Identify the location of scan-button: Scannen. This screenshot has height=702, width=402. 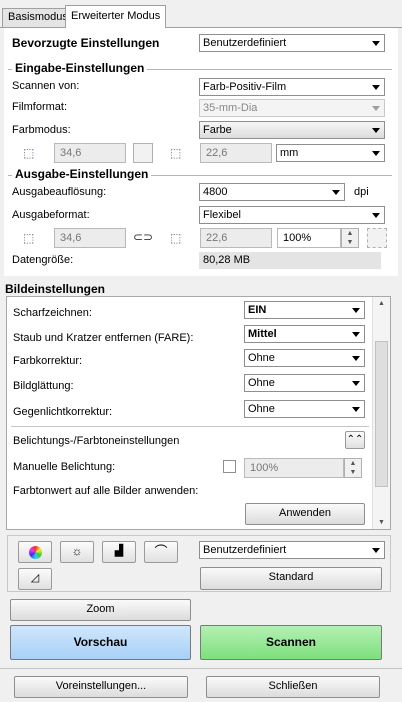
(291, 642).